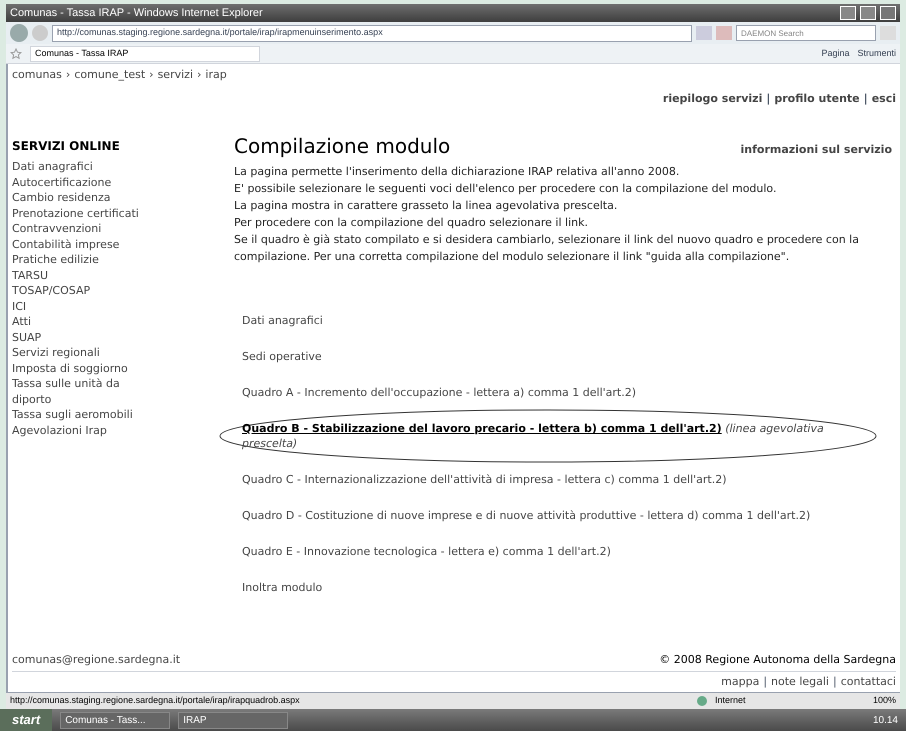  Describe the element at coordinates (777, 660) in the screenshot. I see `copyright-text: © 2008 Regione Autonoma della Sardegna` at that location.